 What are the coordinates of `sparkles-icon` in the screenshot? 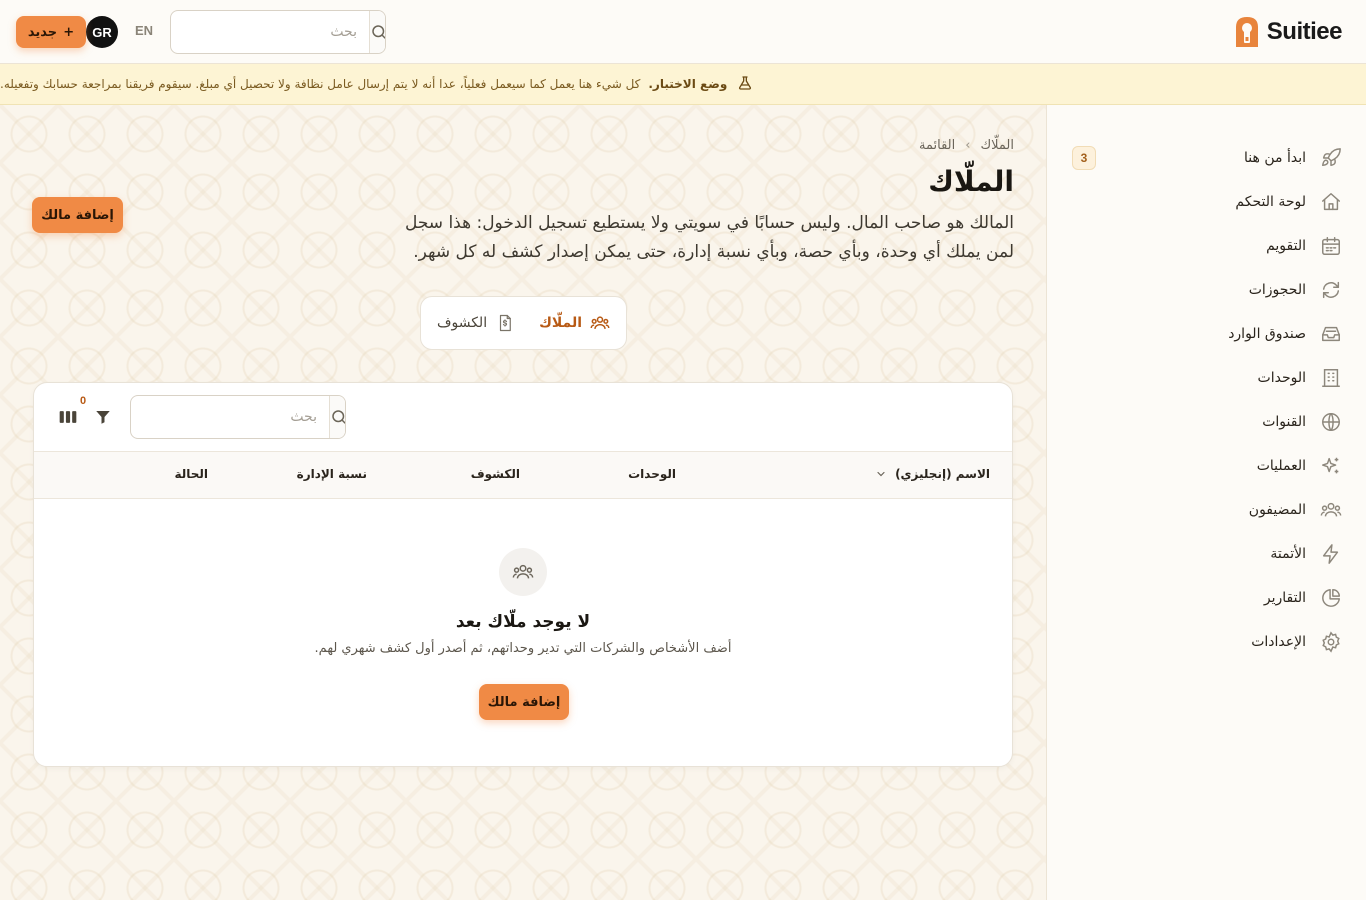 It's located at (1331, 466).